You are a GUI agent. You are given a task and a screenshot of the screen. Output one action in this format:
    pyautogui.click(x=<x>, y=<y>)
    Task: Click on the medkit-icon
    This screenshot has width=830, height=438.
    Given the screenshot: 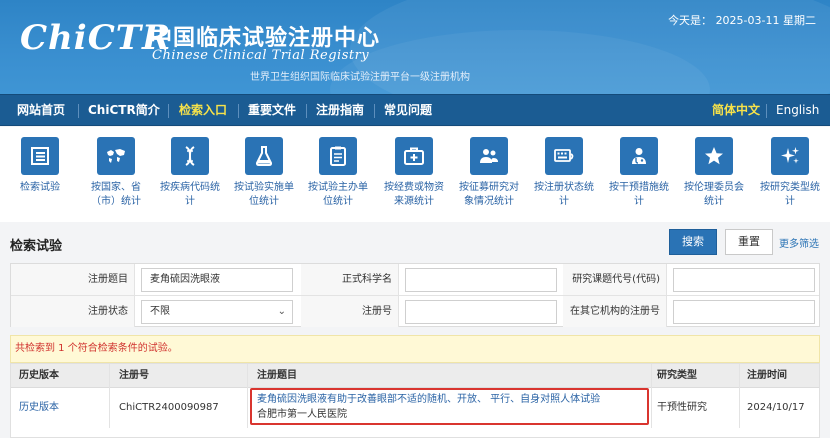 What is the action you would take?
    pyautogui.click(x=414, y=156)
    